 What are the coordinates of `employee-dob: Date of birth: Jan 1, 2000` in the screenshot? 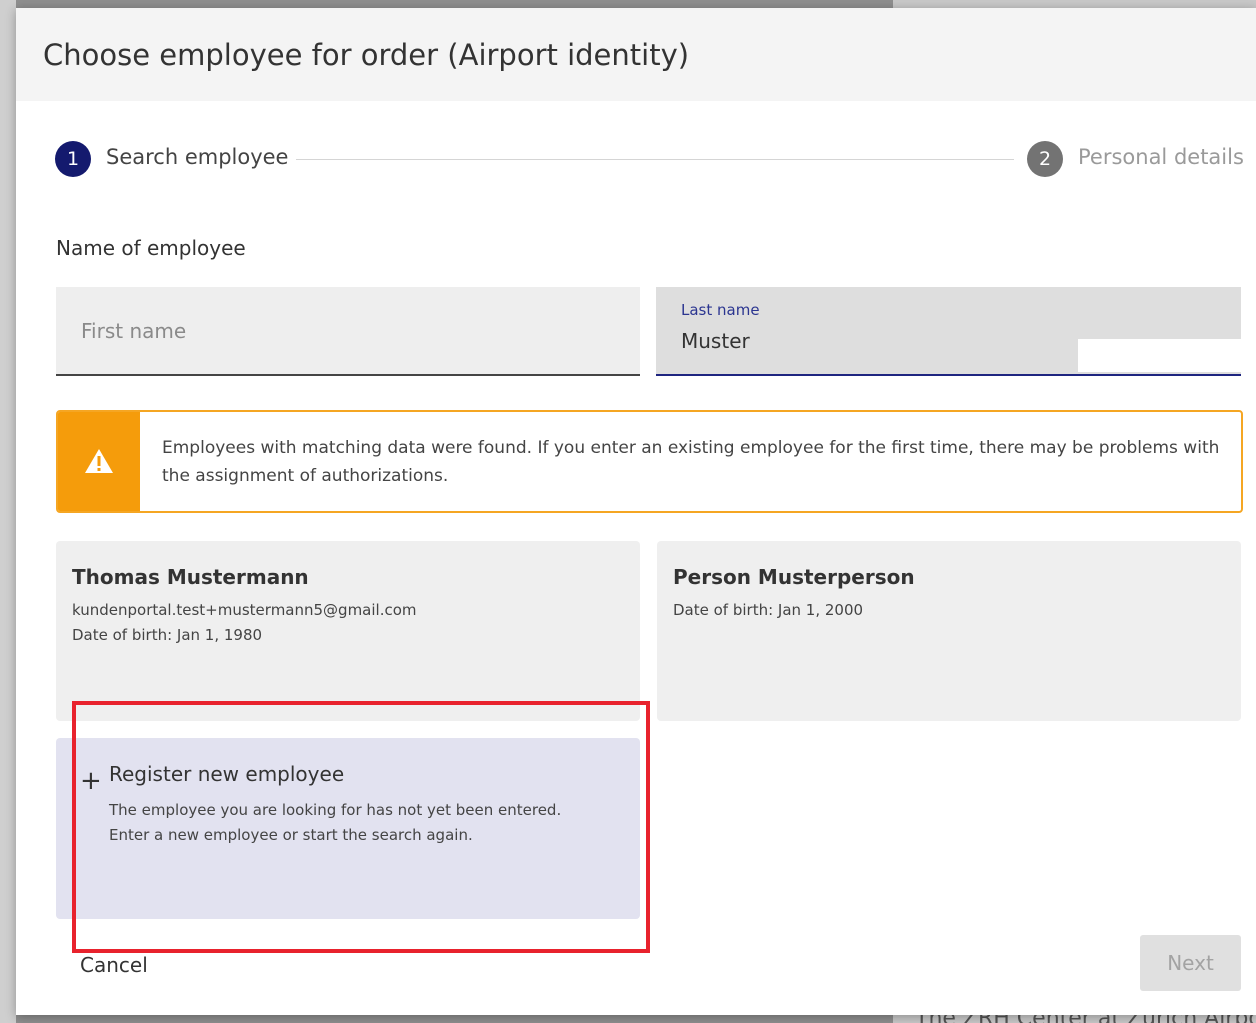 It's located at (768, 610).